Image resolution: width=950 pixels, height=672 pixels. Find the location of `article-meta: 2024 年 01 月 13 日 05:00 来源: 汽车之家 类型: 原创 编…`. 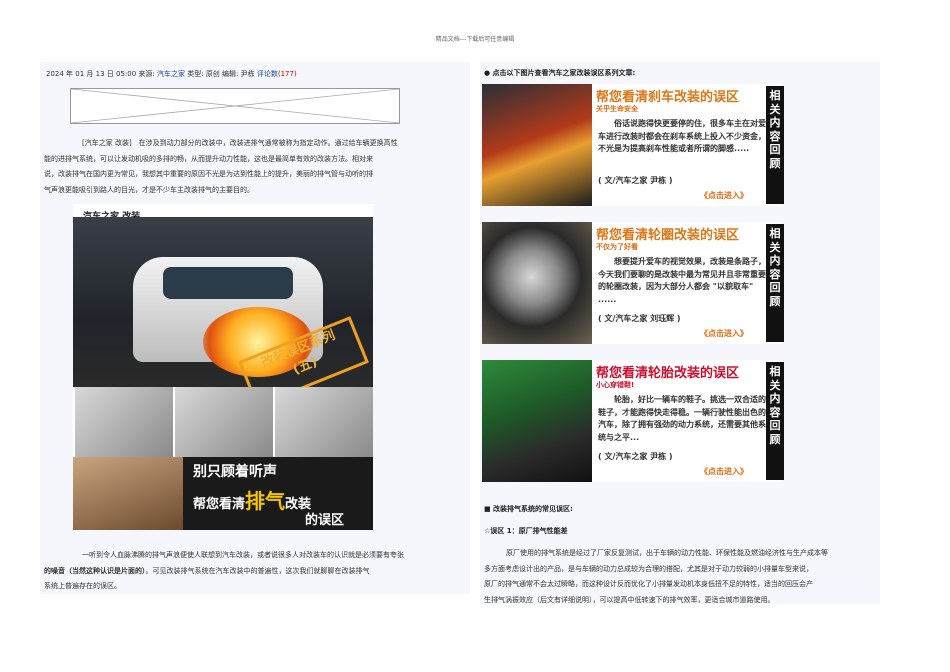

article-meta: 2024 年 01 月 13 日 05:00 来源: 汽车之家 类型: 原创 编… is located at coordinates (171, 74).